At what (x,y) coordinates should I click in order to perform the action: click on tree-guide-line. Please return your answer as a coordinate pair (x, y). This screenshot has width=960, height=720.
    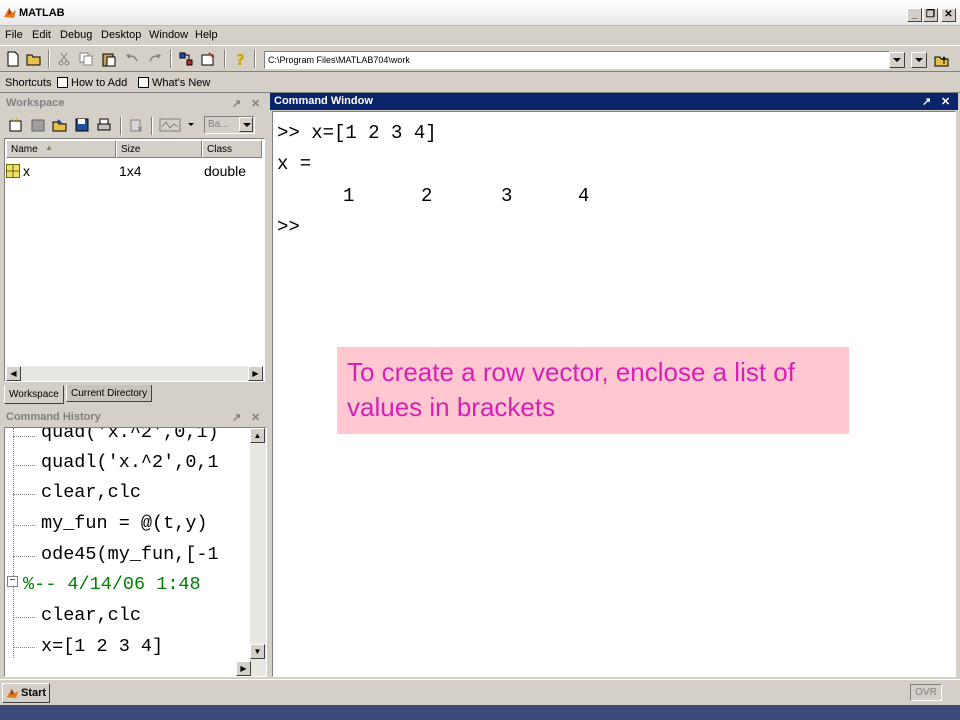
    Looking at the image, I should click on (13, 543).